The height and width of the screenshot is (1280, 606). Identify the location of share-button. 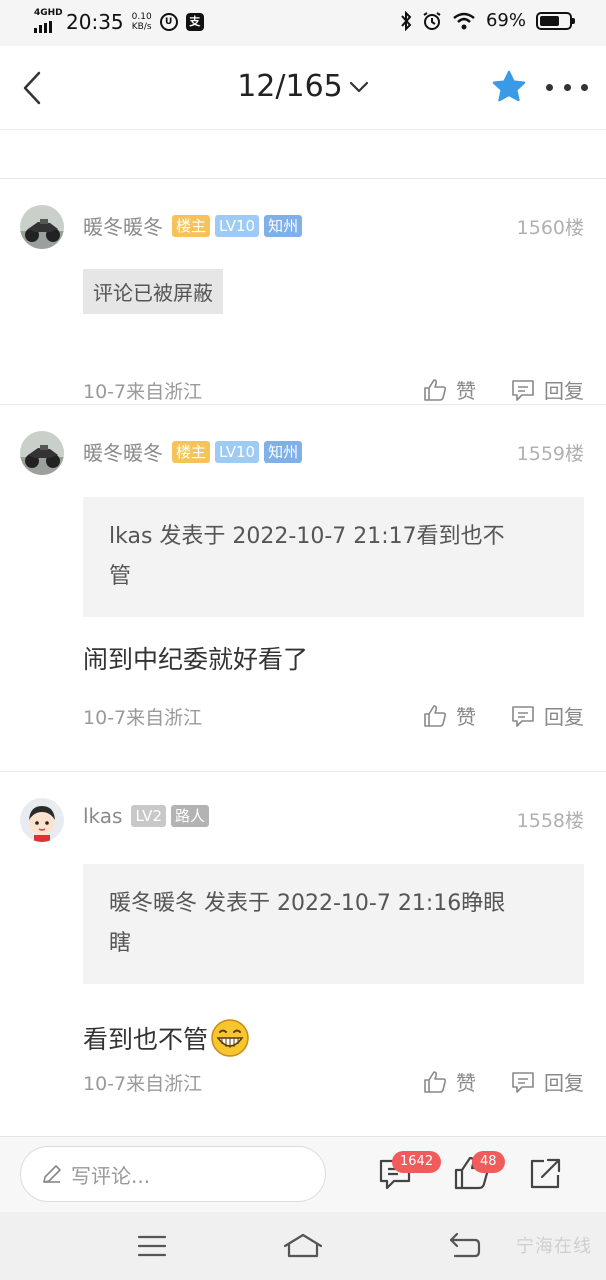
(546, 1173).